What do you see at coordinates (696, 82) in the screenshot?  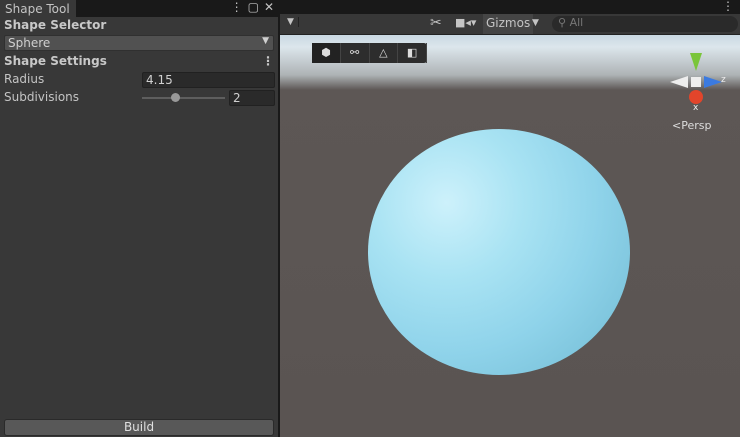 I see `center-cube` at bounding box center [696, 82].